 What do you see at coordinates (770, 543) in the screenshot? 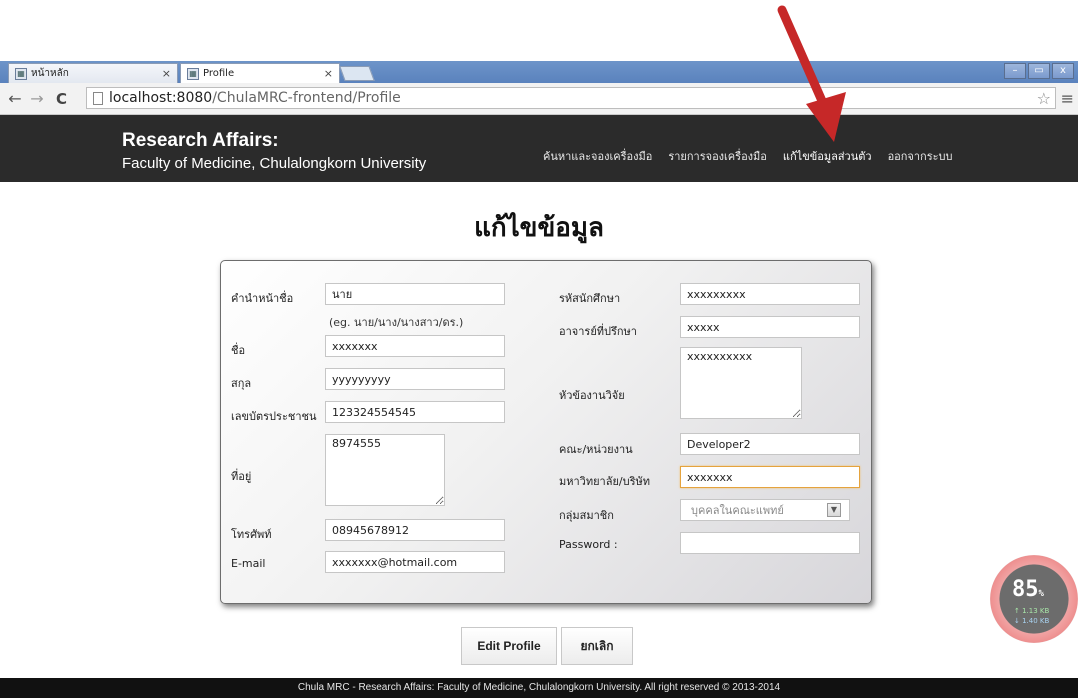
I see `password-field` at bounding box center [770, 543].